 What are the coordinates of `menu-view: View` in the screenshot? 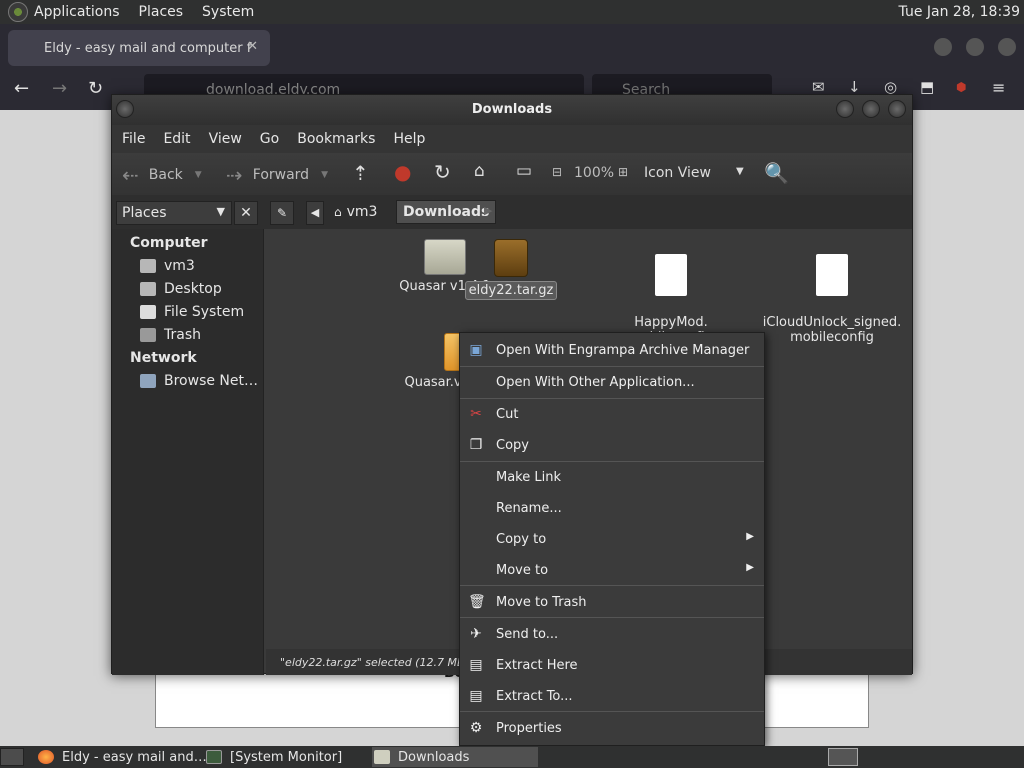 It's located at (225, 139).